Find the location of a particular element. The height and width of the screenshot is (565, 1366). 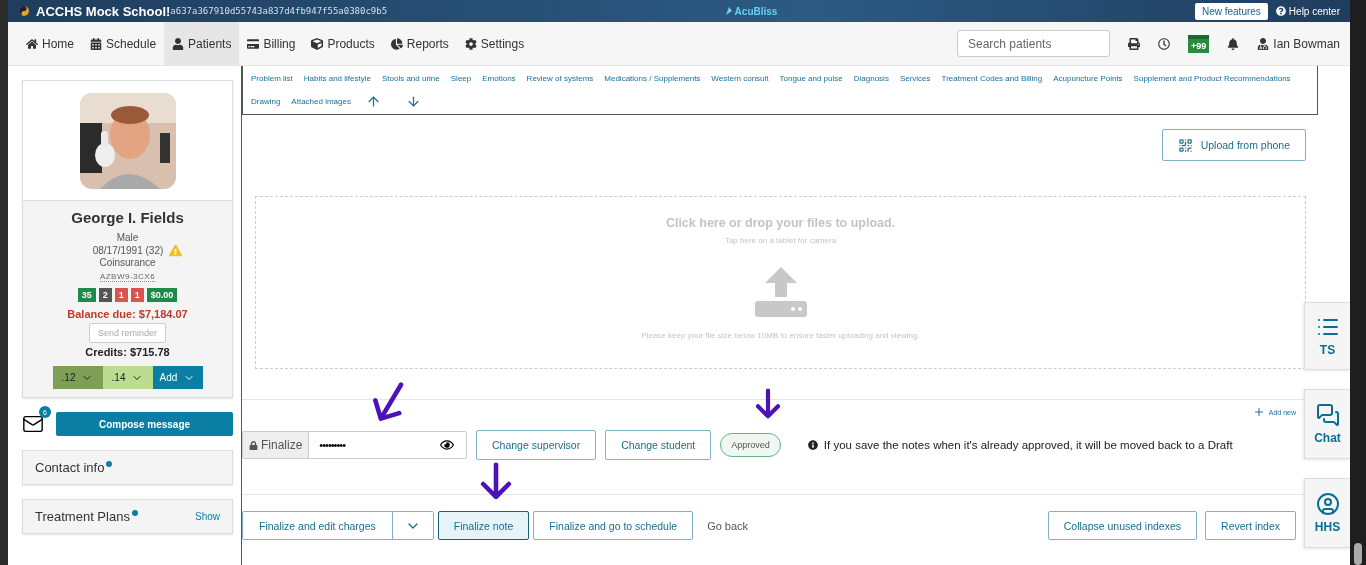

section-link: Sleep is located at coordinates (461, 79).